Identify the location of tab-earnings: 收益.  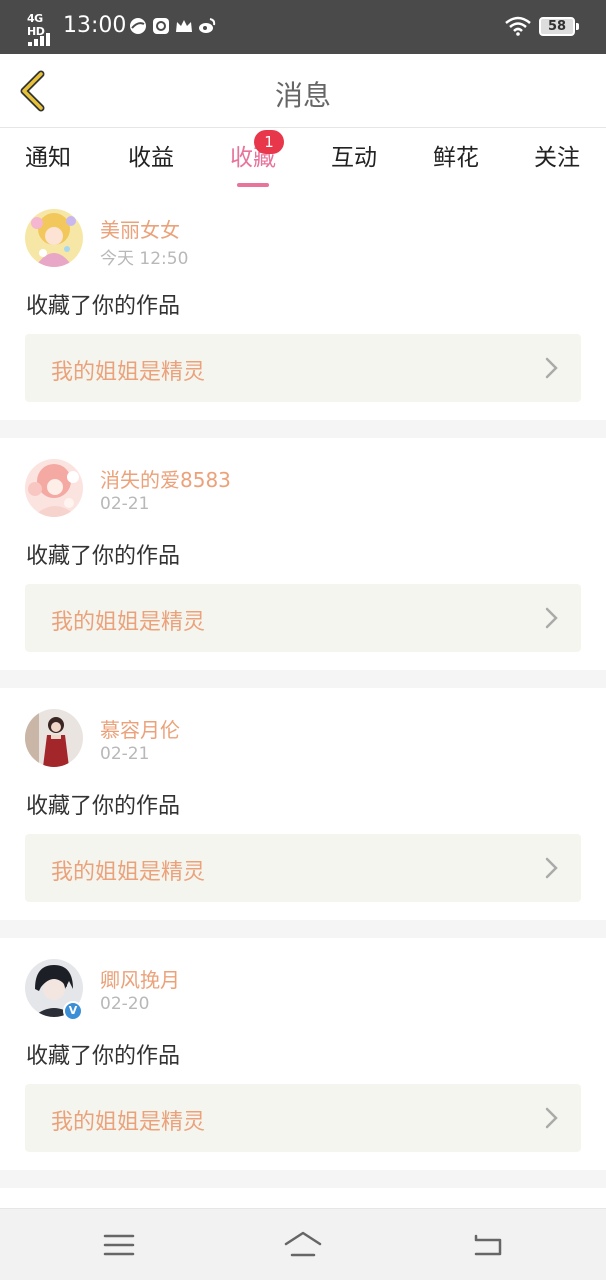
(151, 155).